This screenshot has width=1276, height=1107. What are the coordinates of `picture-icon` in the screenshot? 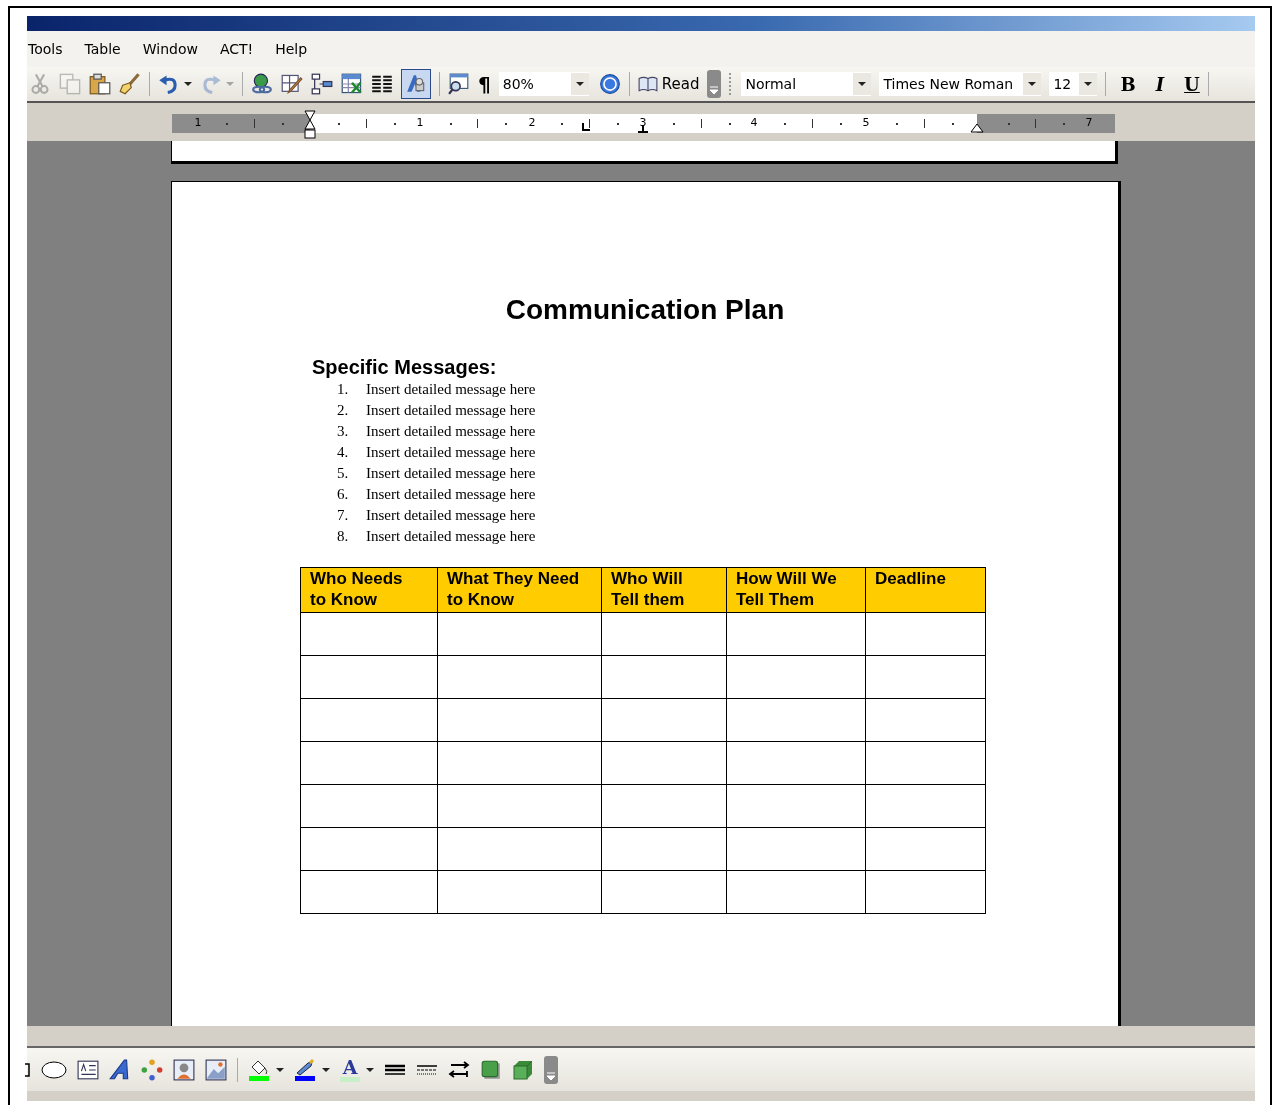 It's located at (216, 1069).